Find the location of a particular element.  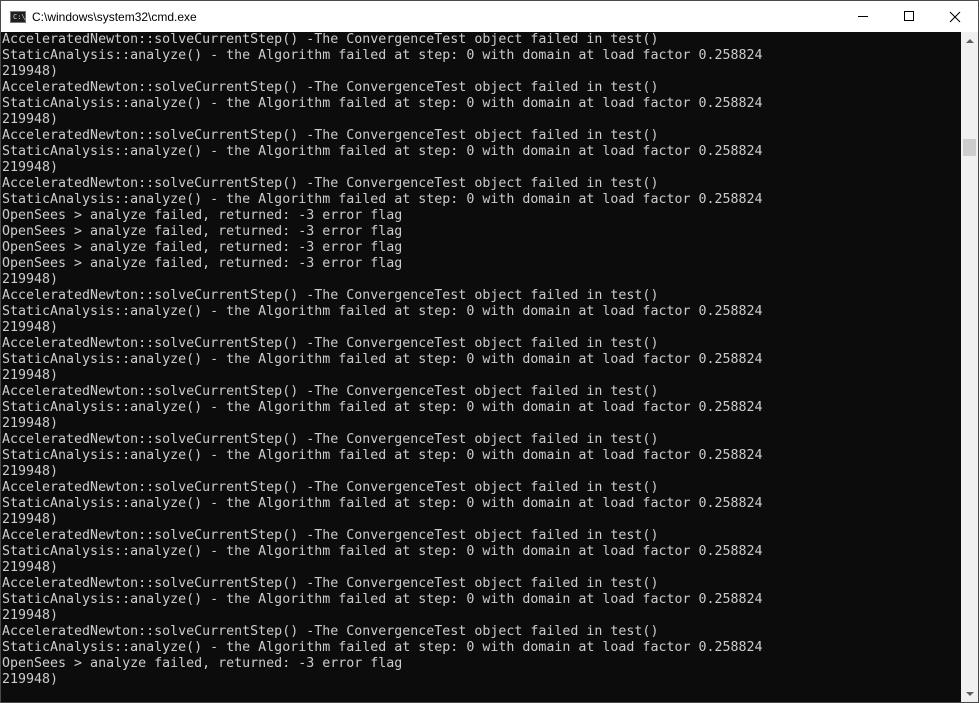

title-bar: C:\ C:\windows\system32\cmd.exe is located at coordinates (489, 16).